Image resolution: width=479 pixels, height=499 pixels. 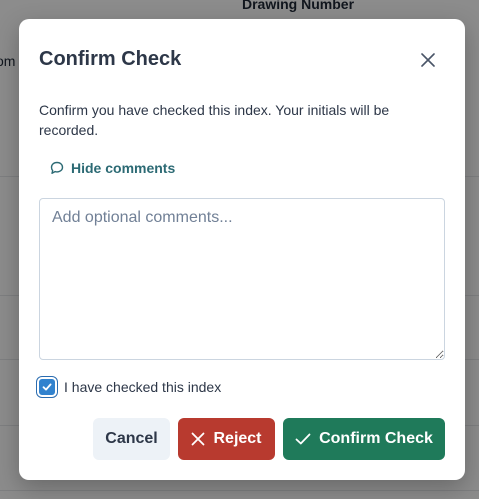 I want to click on hide-comments-label: Hide comments, so click(x=123, y=168).